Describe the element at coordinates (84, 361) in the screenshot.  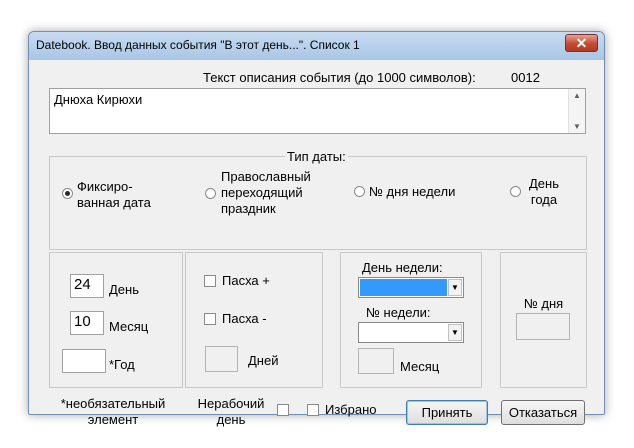
I see `year-input` at that location.